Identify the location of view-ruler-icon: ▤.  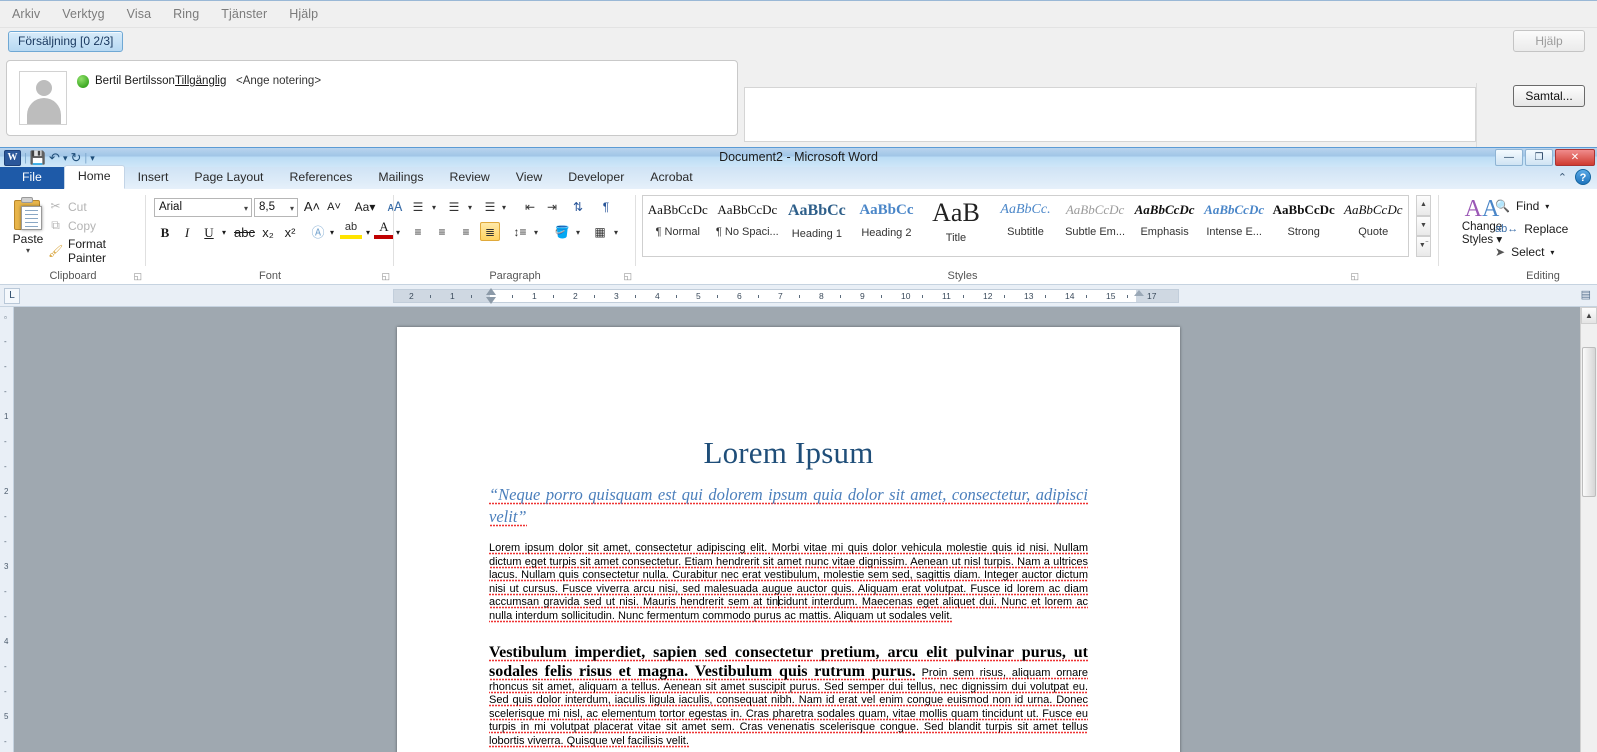
(1586, 294).